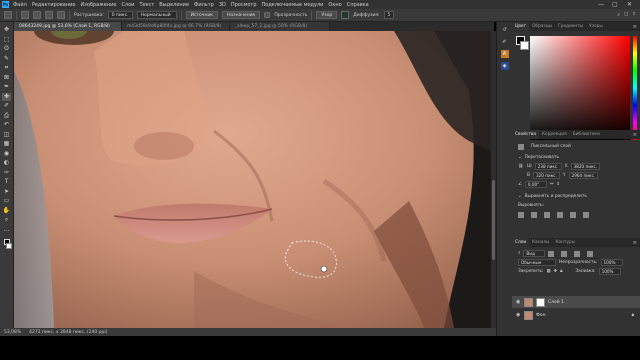  Describe the element at coordinates (525, 134) in the screenshot. I see `tab-properties: Свойства` at that location.